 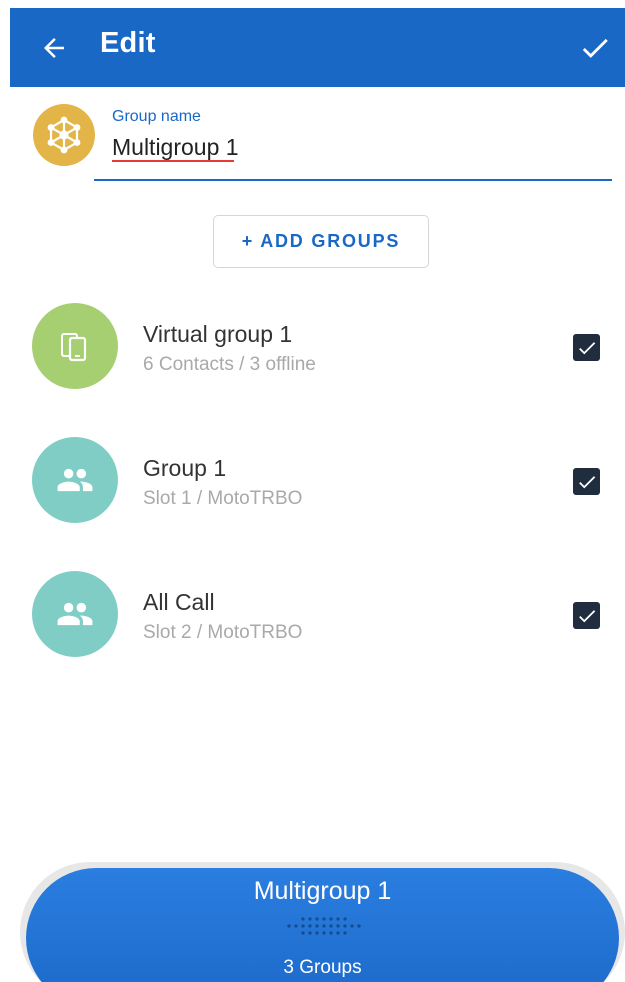 What do you see at coordinates (312, 621) in the screenshot?
I see `group-list-item: All Call Slot 2 / MotoTRBO` at bounding box center [312, 621].